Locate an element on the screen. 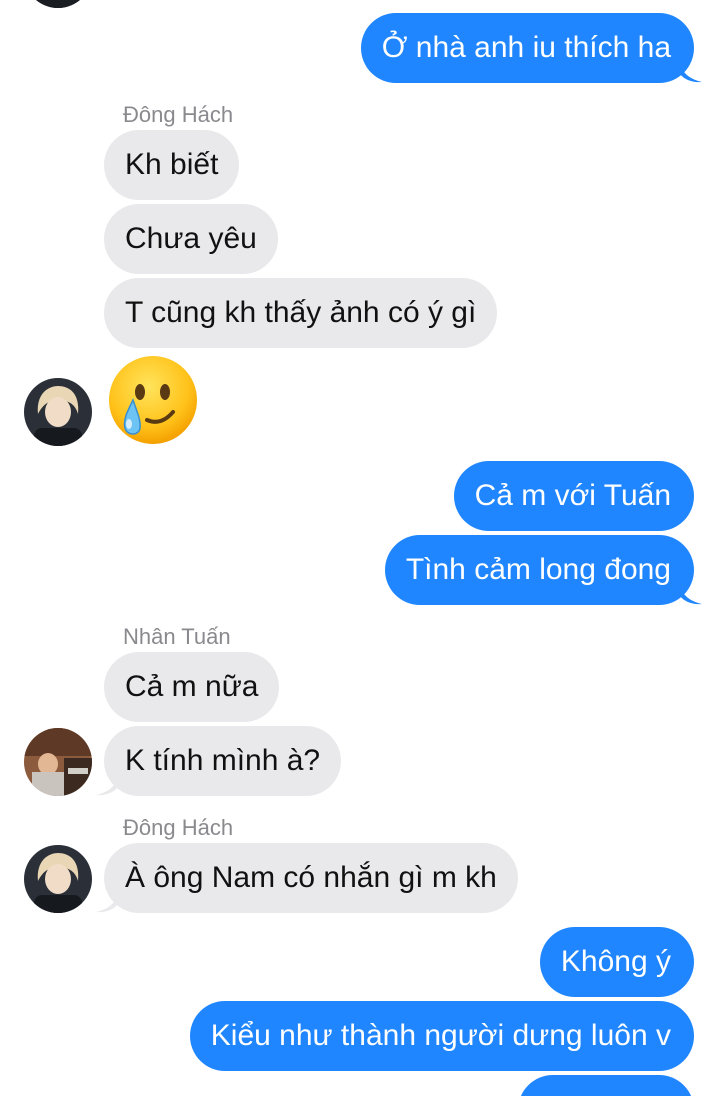 This screenshot has height=1096, width=720. message-text: À ông Nam có nhắn gì m kh is located at coordinates (311, 877).